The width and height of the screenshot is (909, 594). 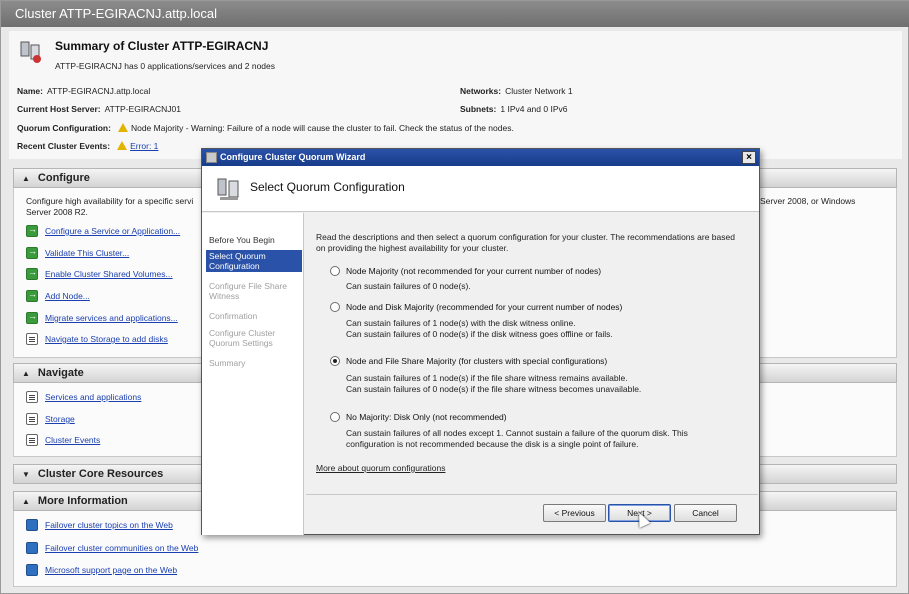 I want to click on wizard-titlebar: Configure Cluster Quorum Wizard ×, so click(x=480, y=157).